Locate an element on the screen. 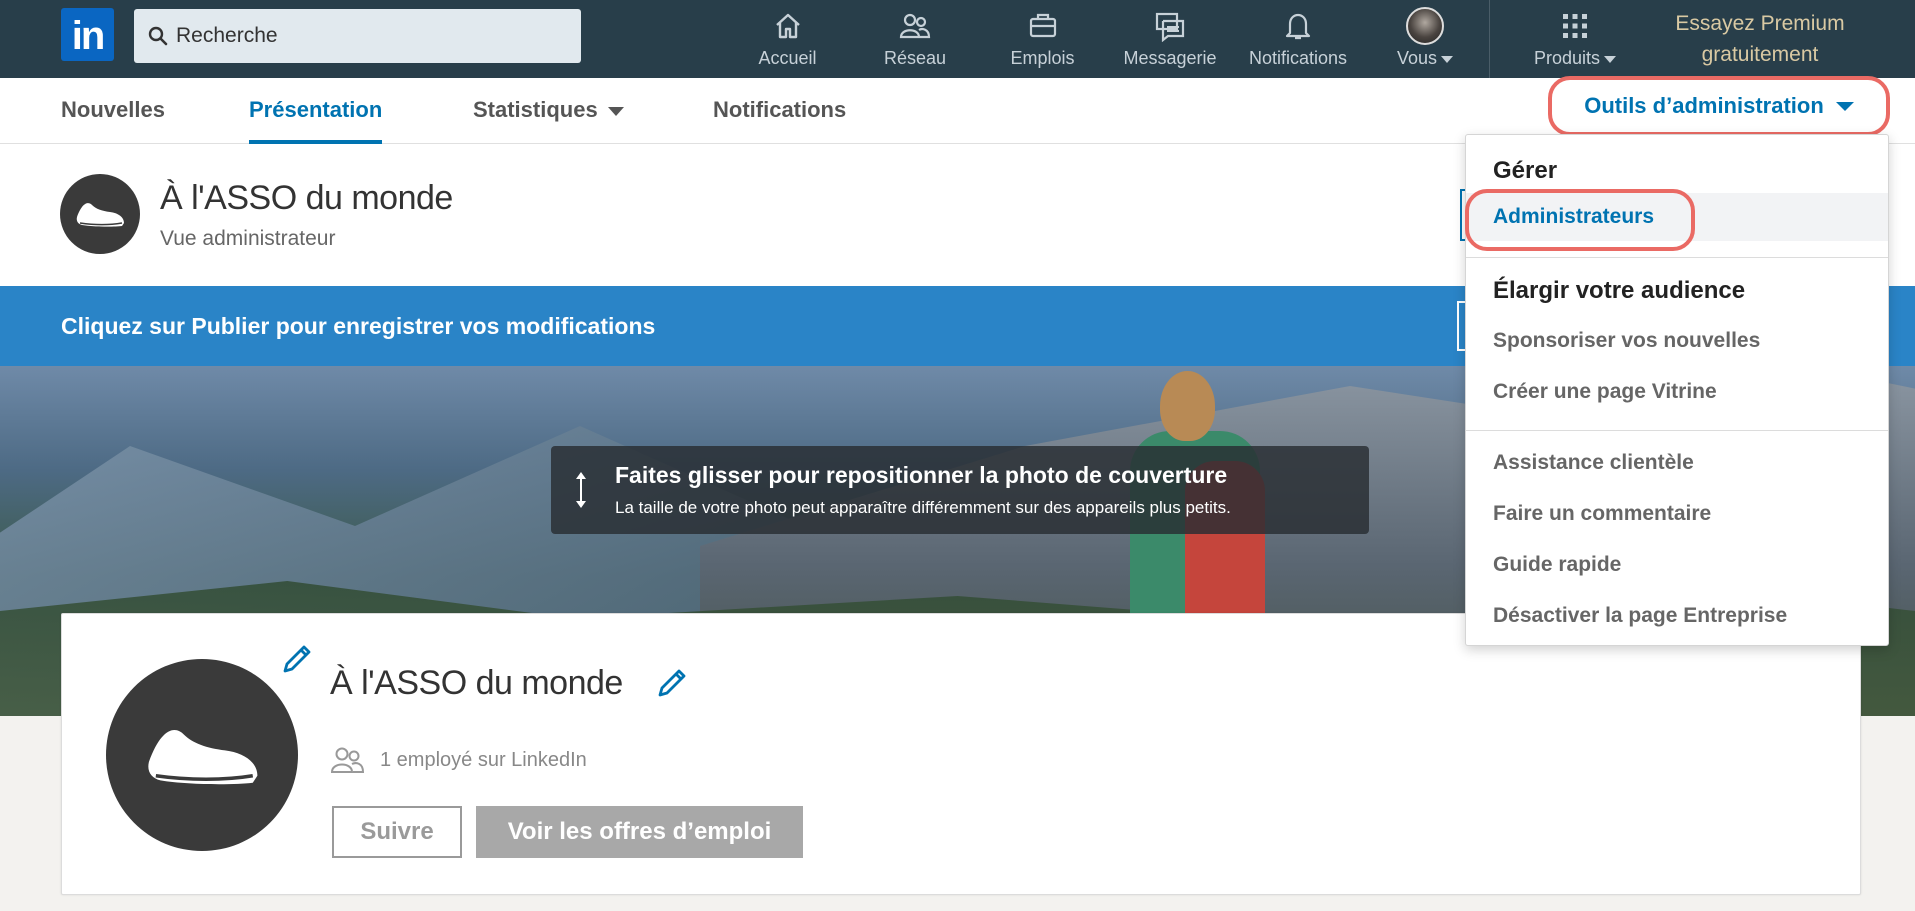 This screenshot has height=911, width=1915. dropdown-item-sponsor: Sponsoriser vos nouvelles is located at coordinates (1626, 341).